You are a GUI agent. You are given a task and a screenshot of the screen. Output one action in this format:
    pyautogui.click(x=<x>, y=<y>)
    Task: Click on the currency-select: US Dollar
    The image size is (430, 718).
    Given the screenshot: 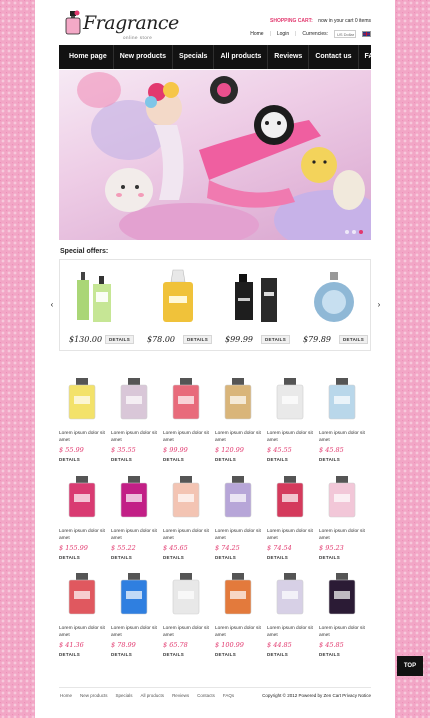 What is the action you would take?
    pyautogui.click(x=345, y=34)
    